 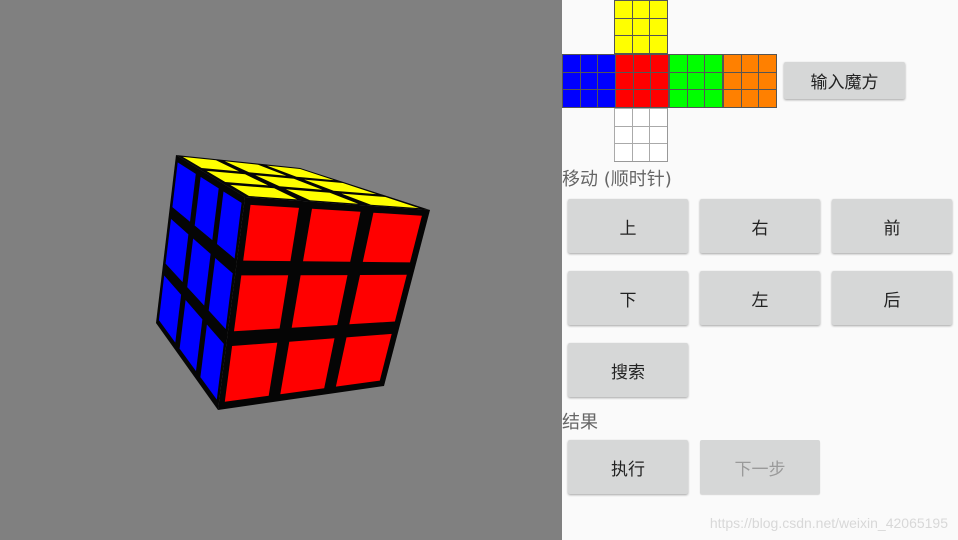 I want to click on net-face-front, so click(x=642, y=81).